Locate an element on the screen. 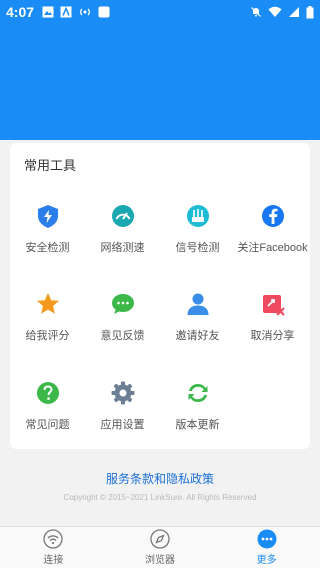  gear-icon is located at coordinates (122, 393).